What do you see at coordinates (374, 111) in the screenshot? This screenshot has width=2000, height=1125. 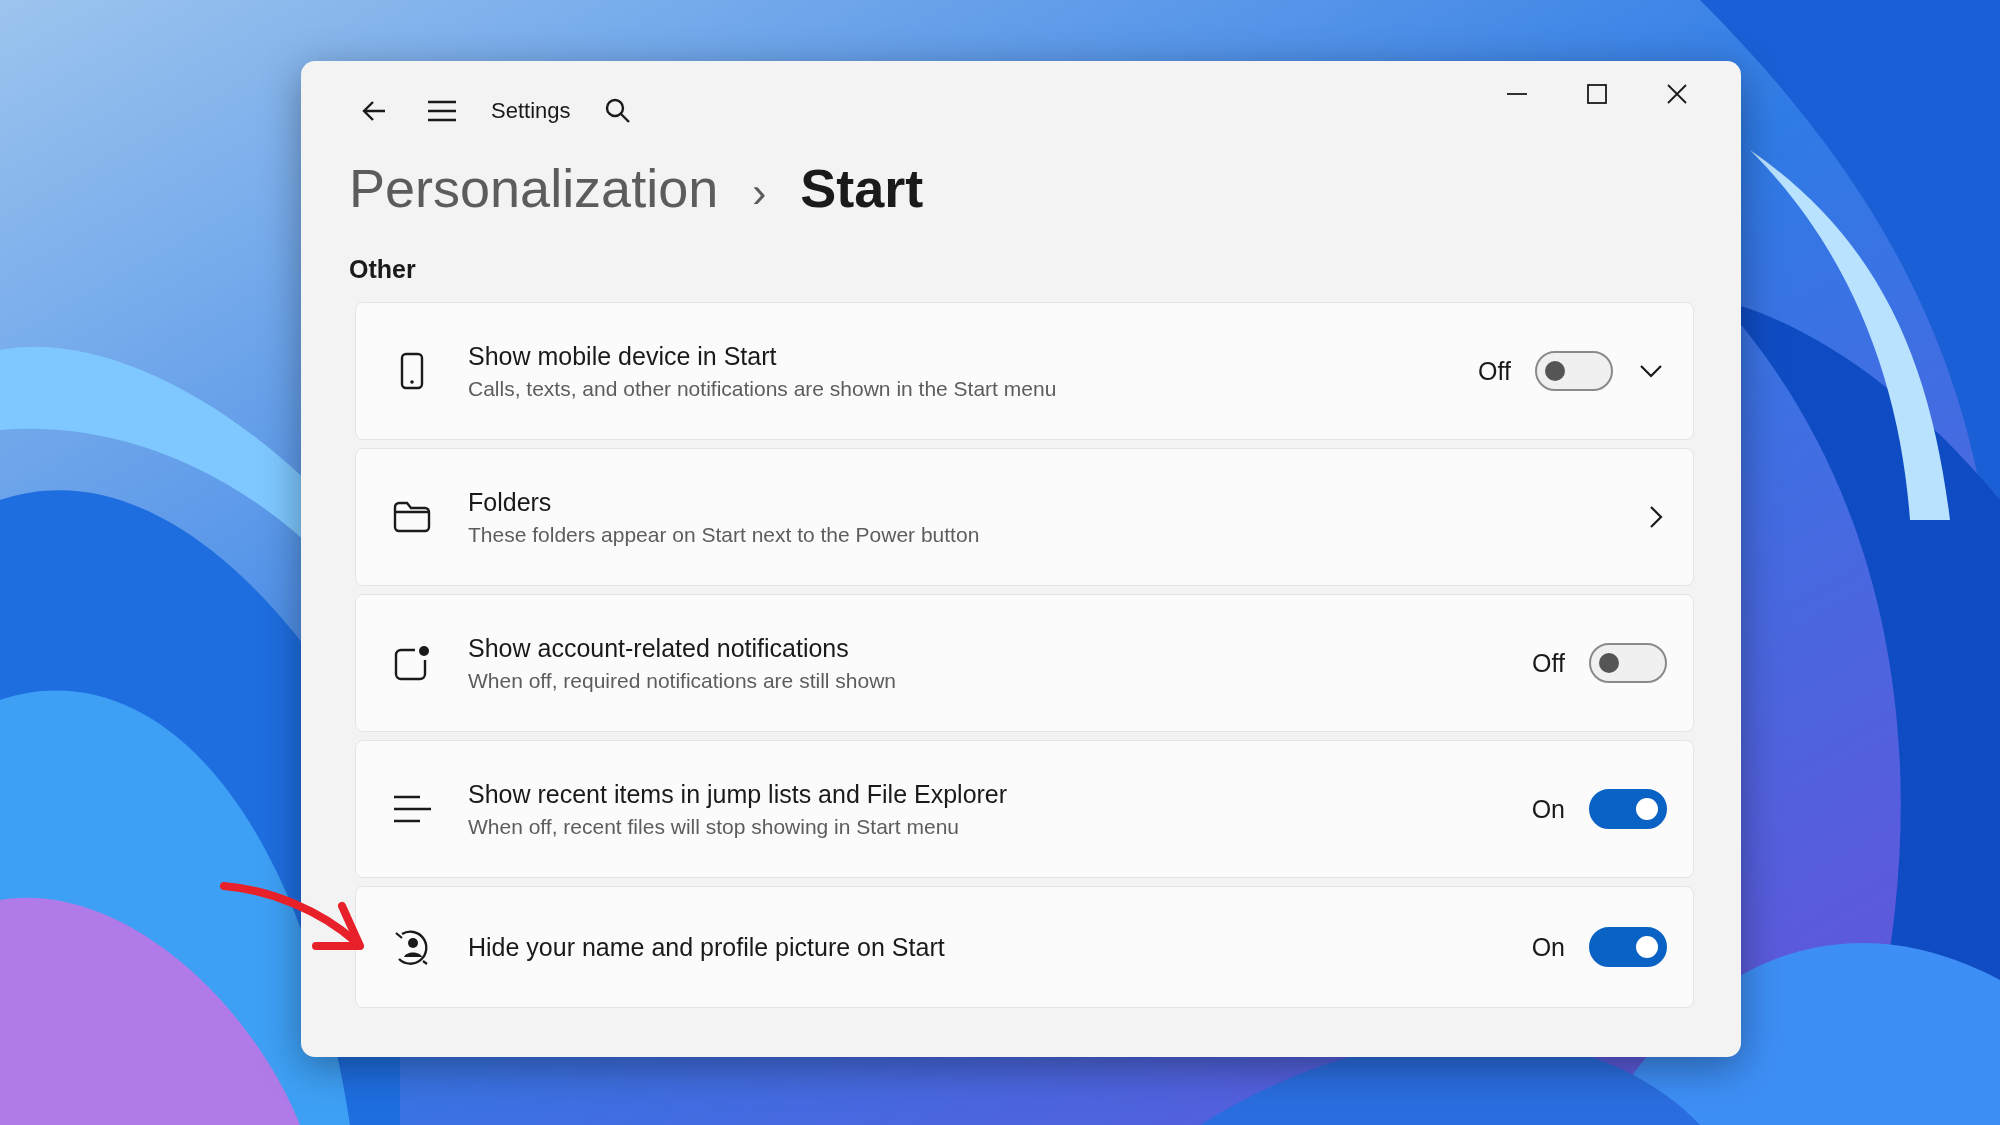 I see `back-arrow-icon` at bounding box center [374, 111].